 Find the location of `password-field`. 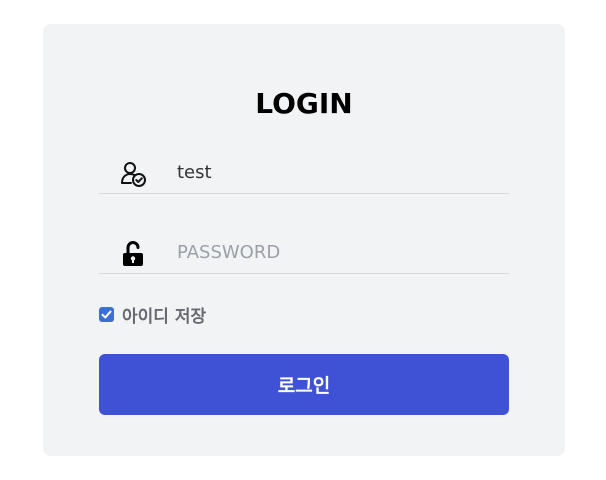

password-field is located at coordinates (304, 253).